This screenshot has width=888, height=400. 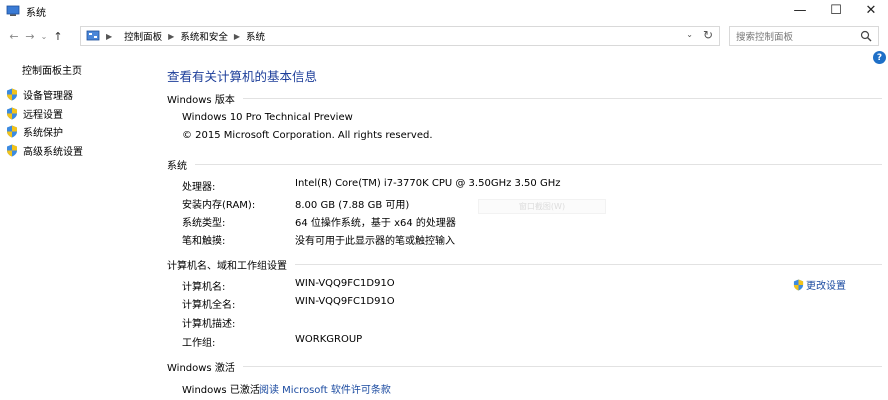 What do you see at coordinates (199, 343) in the screenshot?
I see `workgroup-label: 工作组:` at bounding box center [199, 343].